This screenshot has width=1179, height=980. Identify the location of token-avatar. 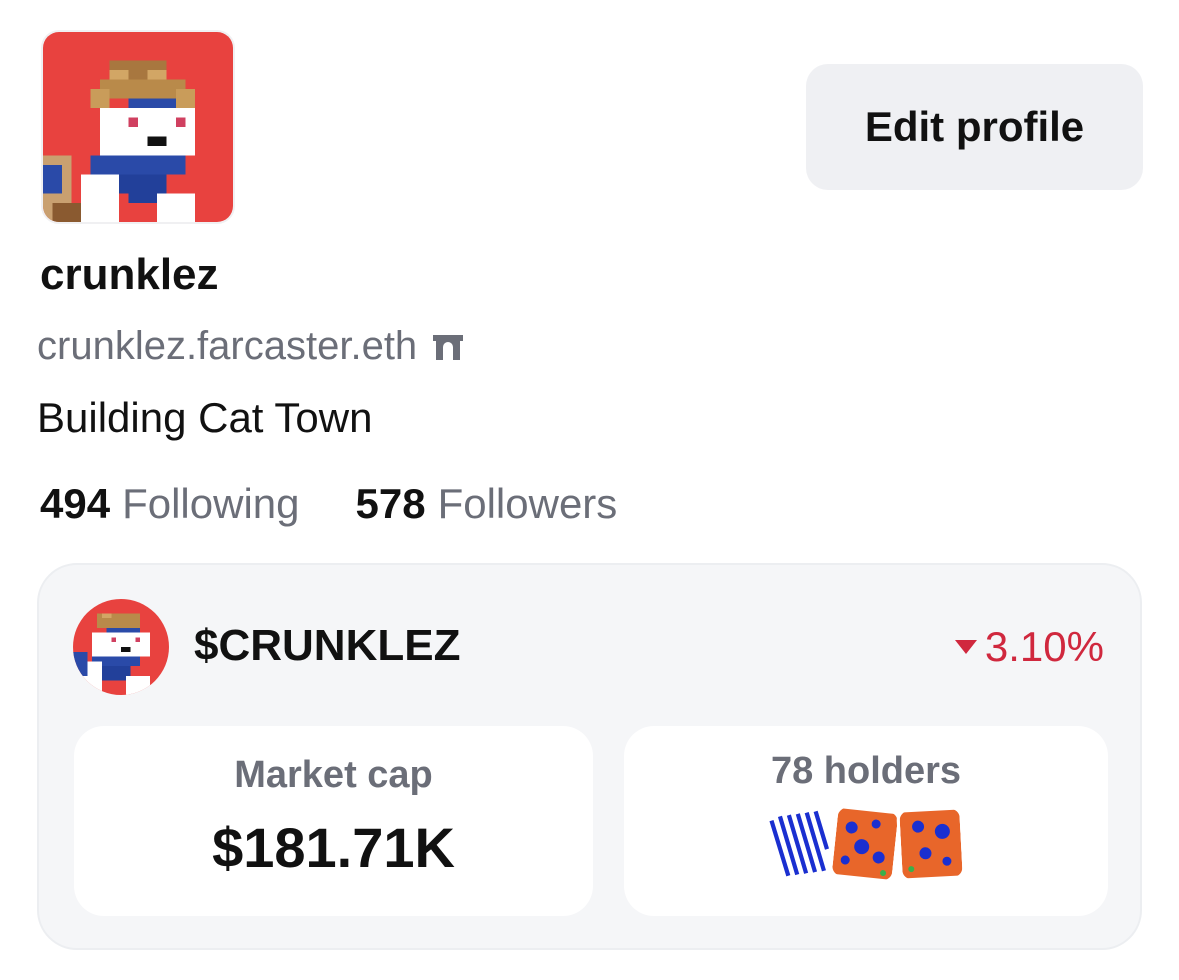
(121, 647).